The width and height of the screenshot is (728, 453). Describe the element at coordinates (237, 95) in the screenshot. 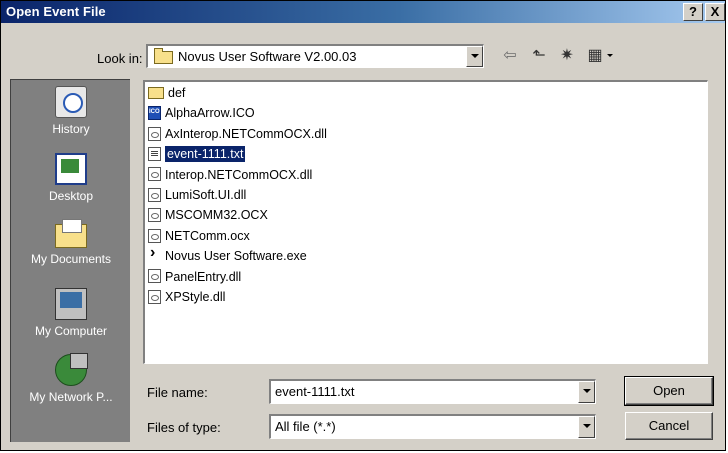

I see `file-item: def` at that location.